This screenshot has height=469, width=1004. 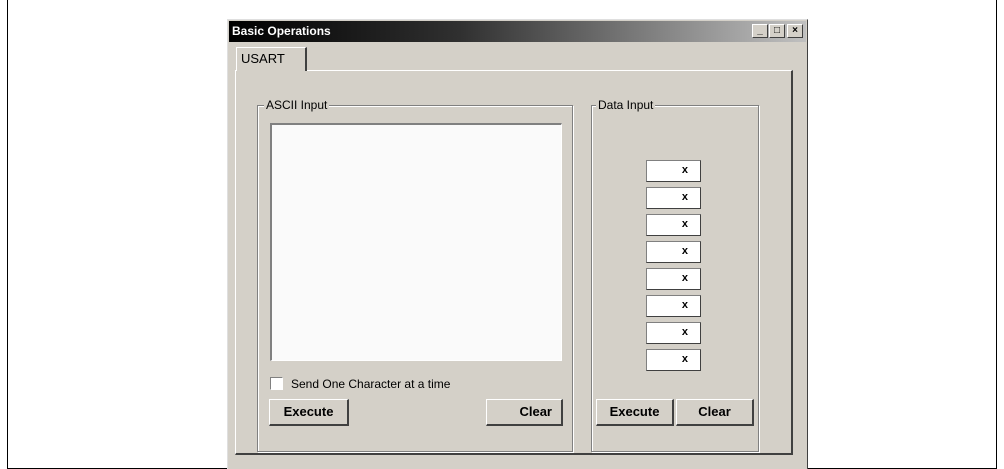 I want to click on window-title: Basic Operations, so click(x=281, y=31).